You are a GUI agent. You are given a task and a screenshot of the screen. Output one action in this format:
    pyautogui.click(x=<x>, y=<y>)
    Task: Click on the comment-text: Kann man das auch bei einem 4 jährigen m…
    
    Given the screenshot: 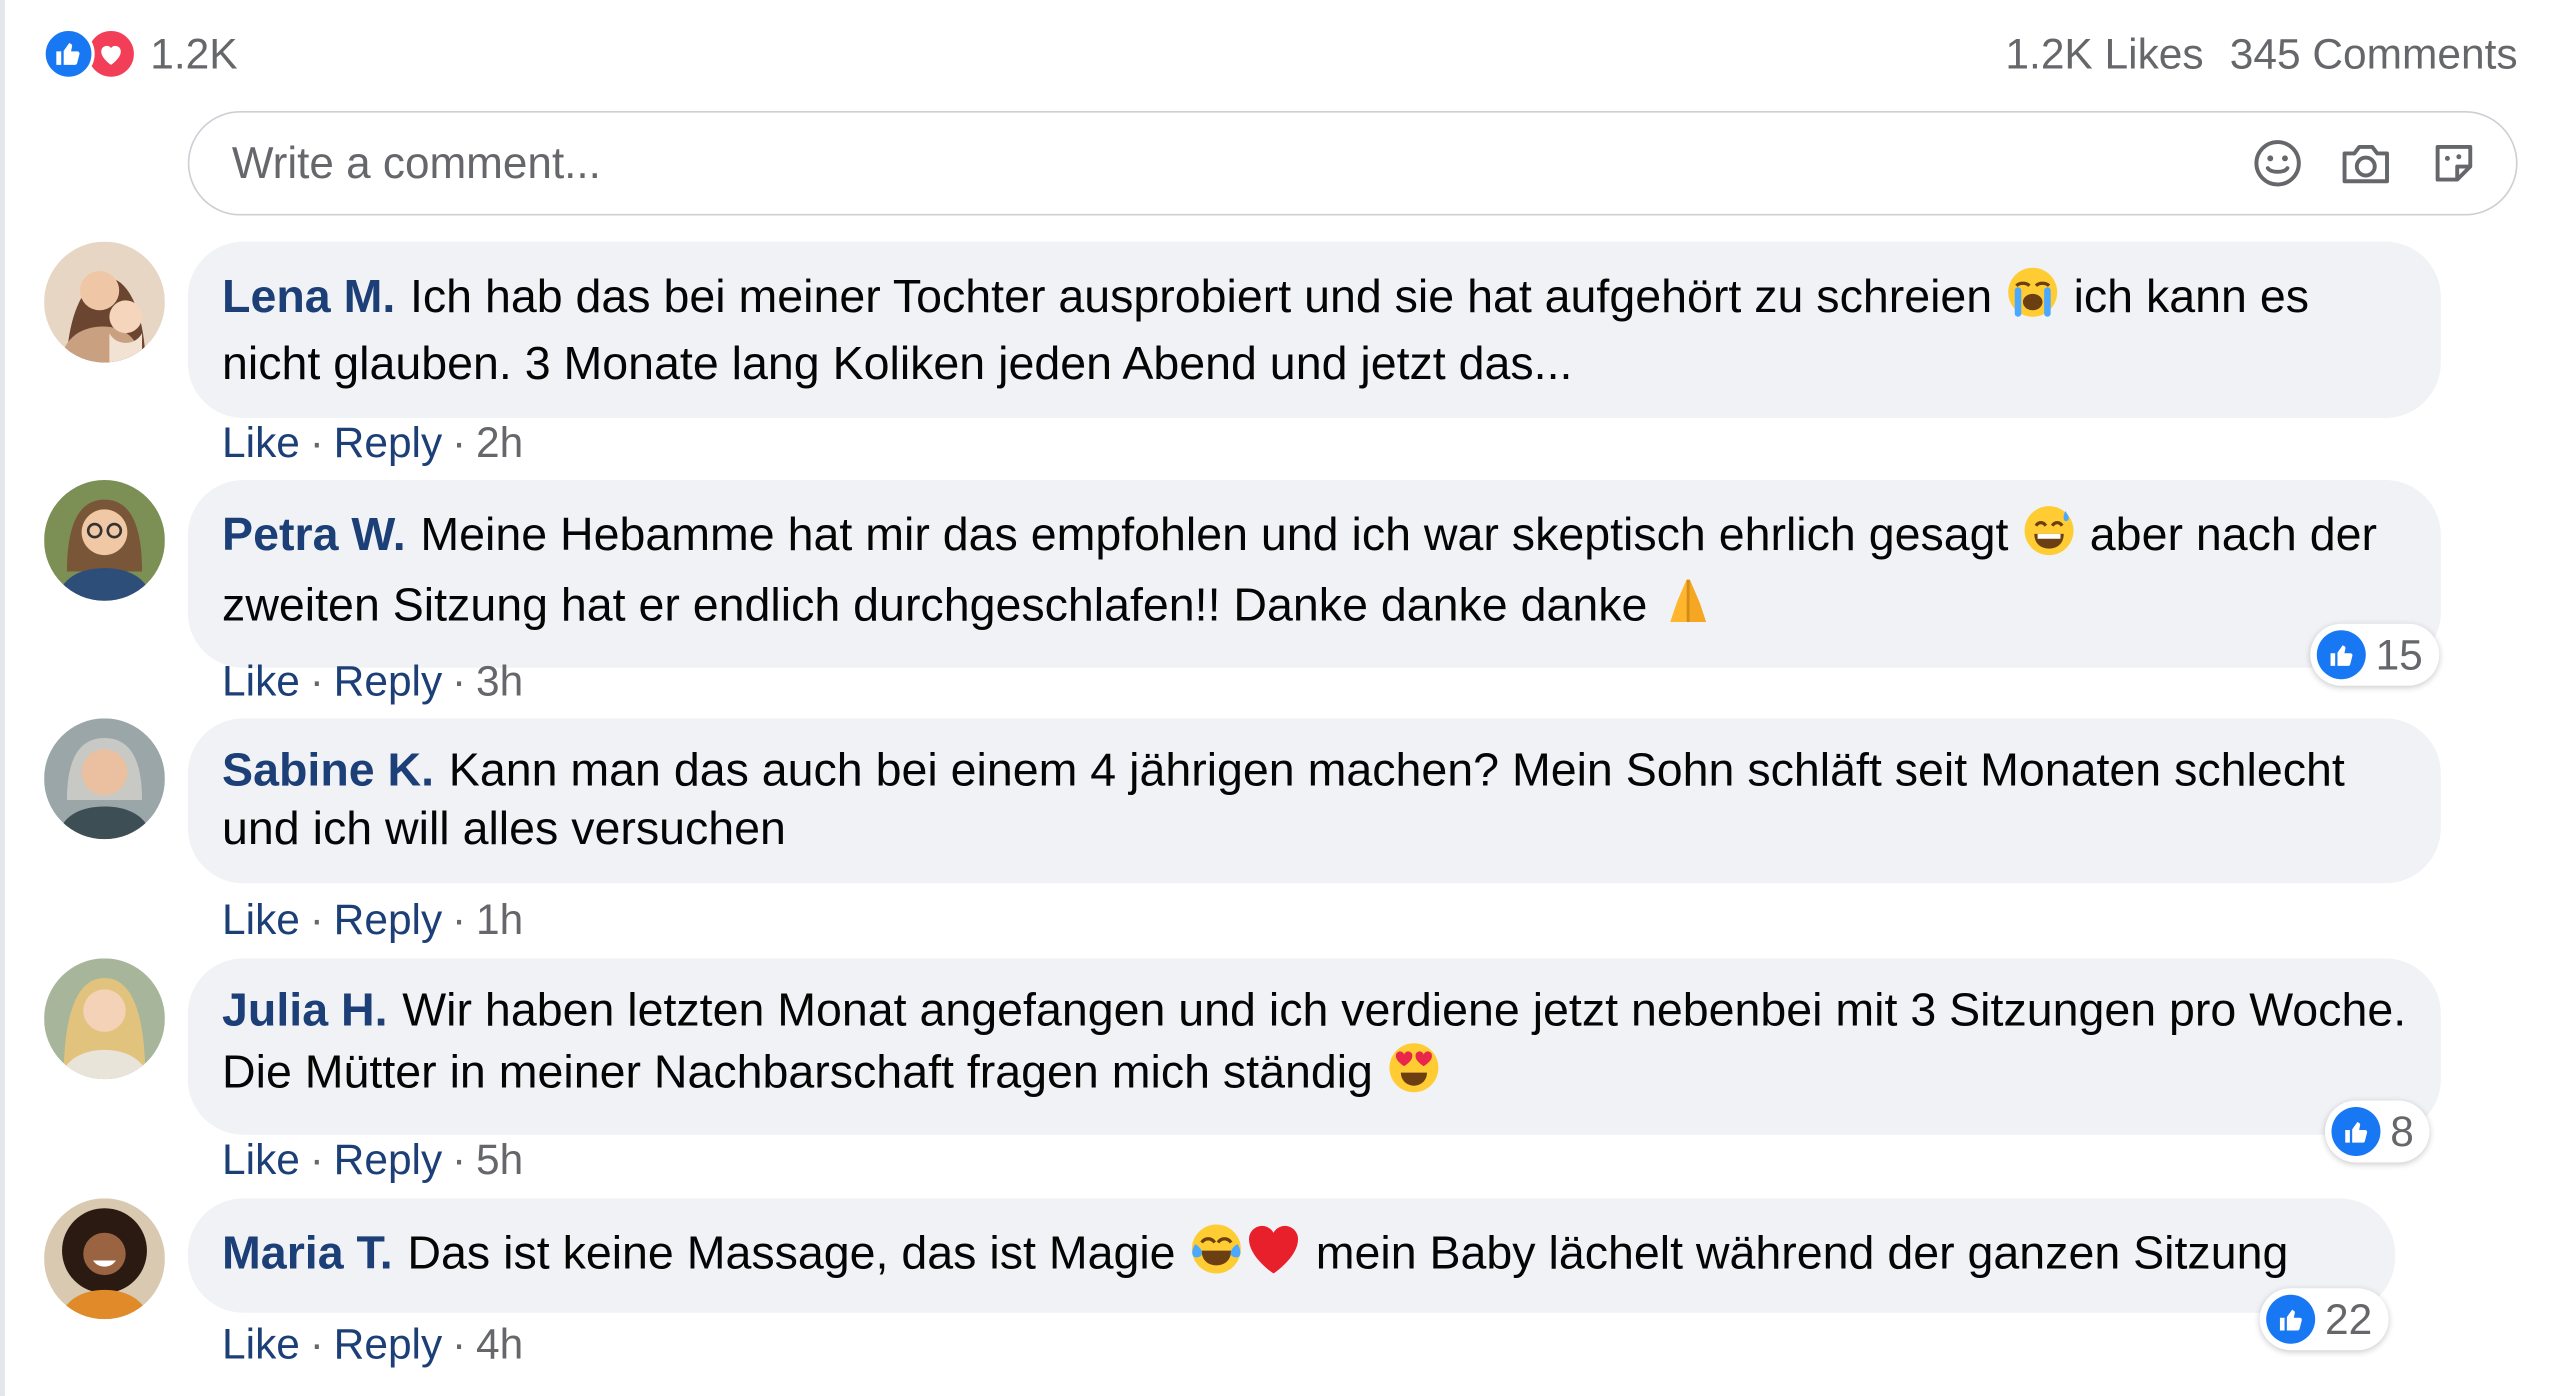 What is the action you would take?
    pyautogui.click(x=1283, y=800)
    